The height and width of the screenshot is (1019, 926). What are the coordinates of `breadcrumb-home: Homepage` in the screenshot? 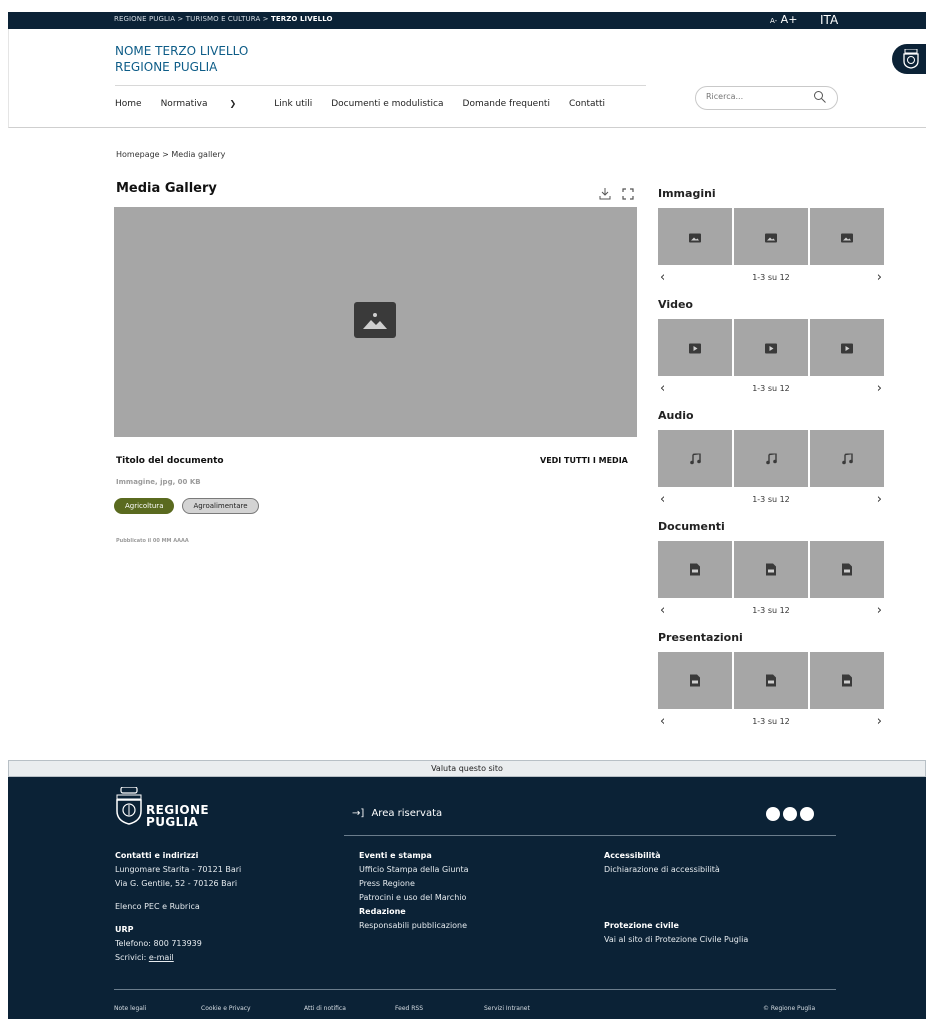 It's located at (138, 154).